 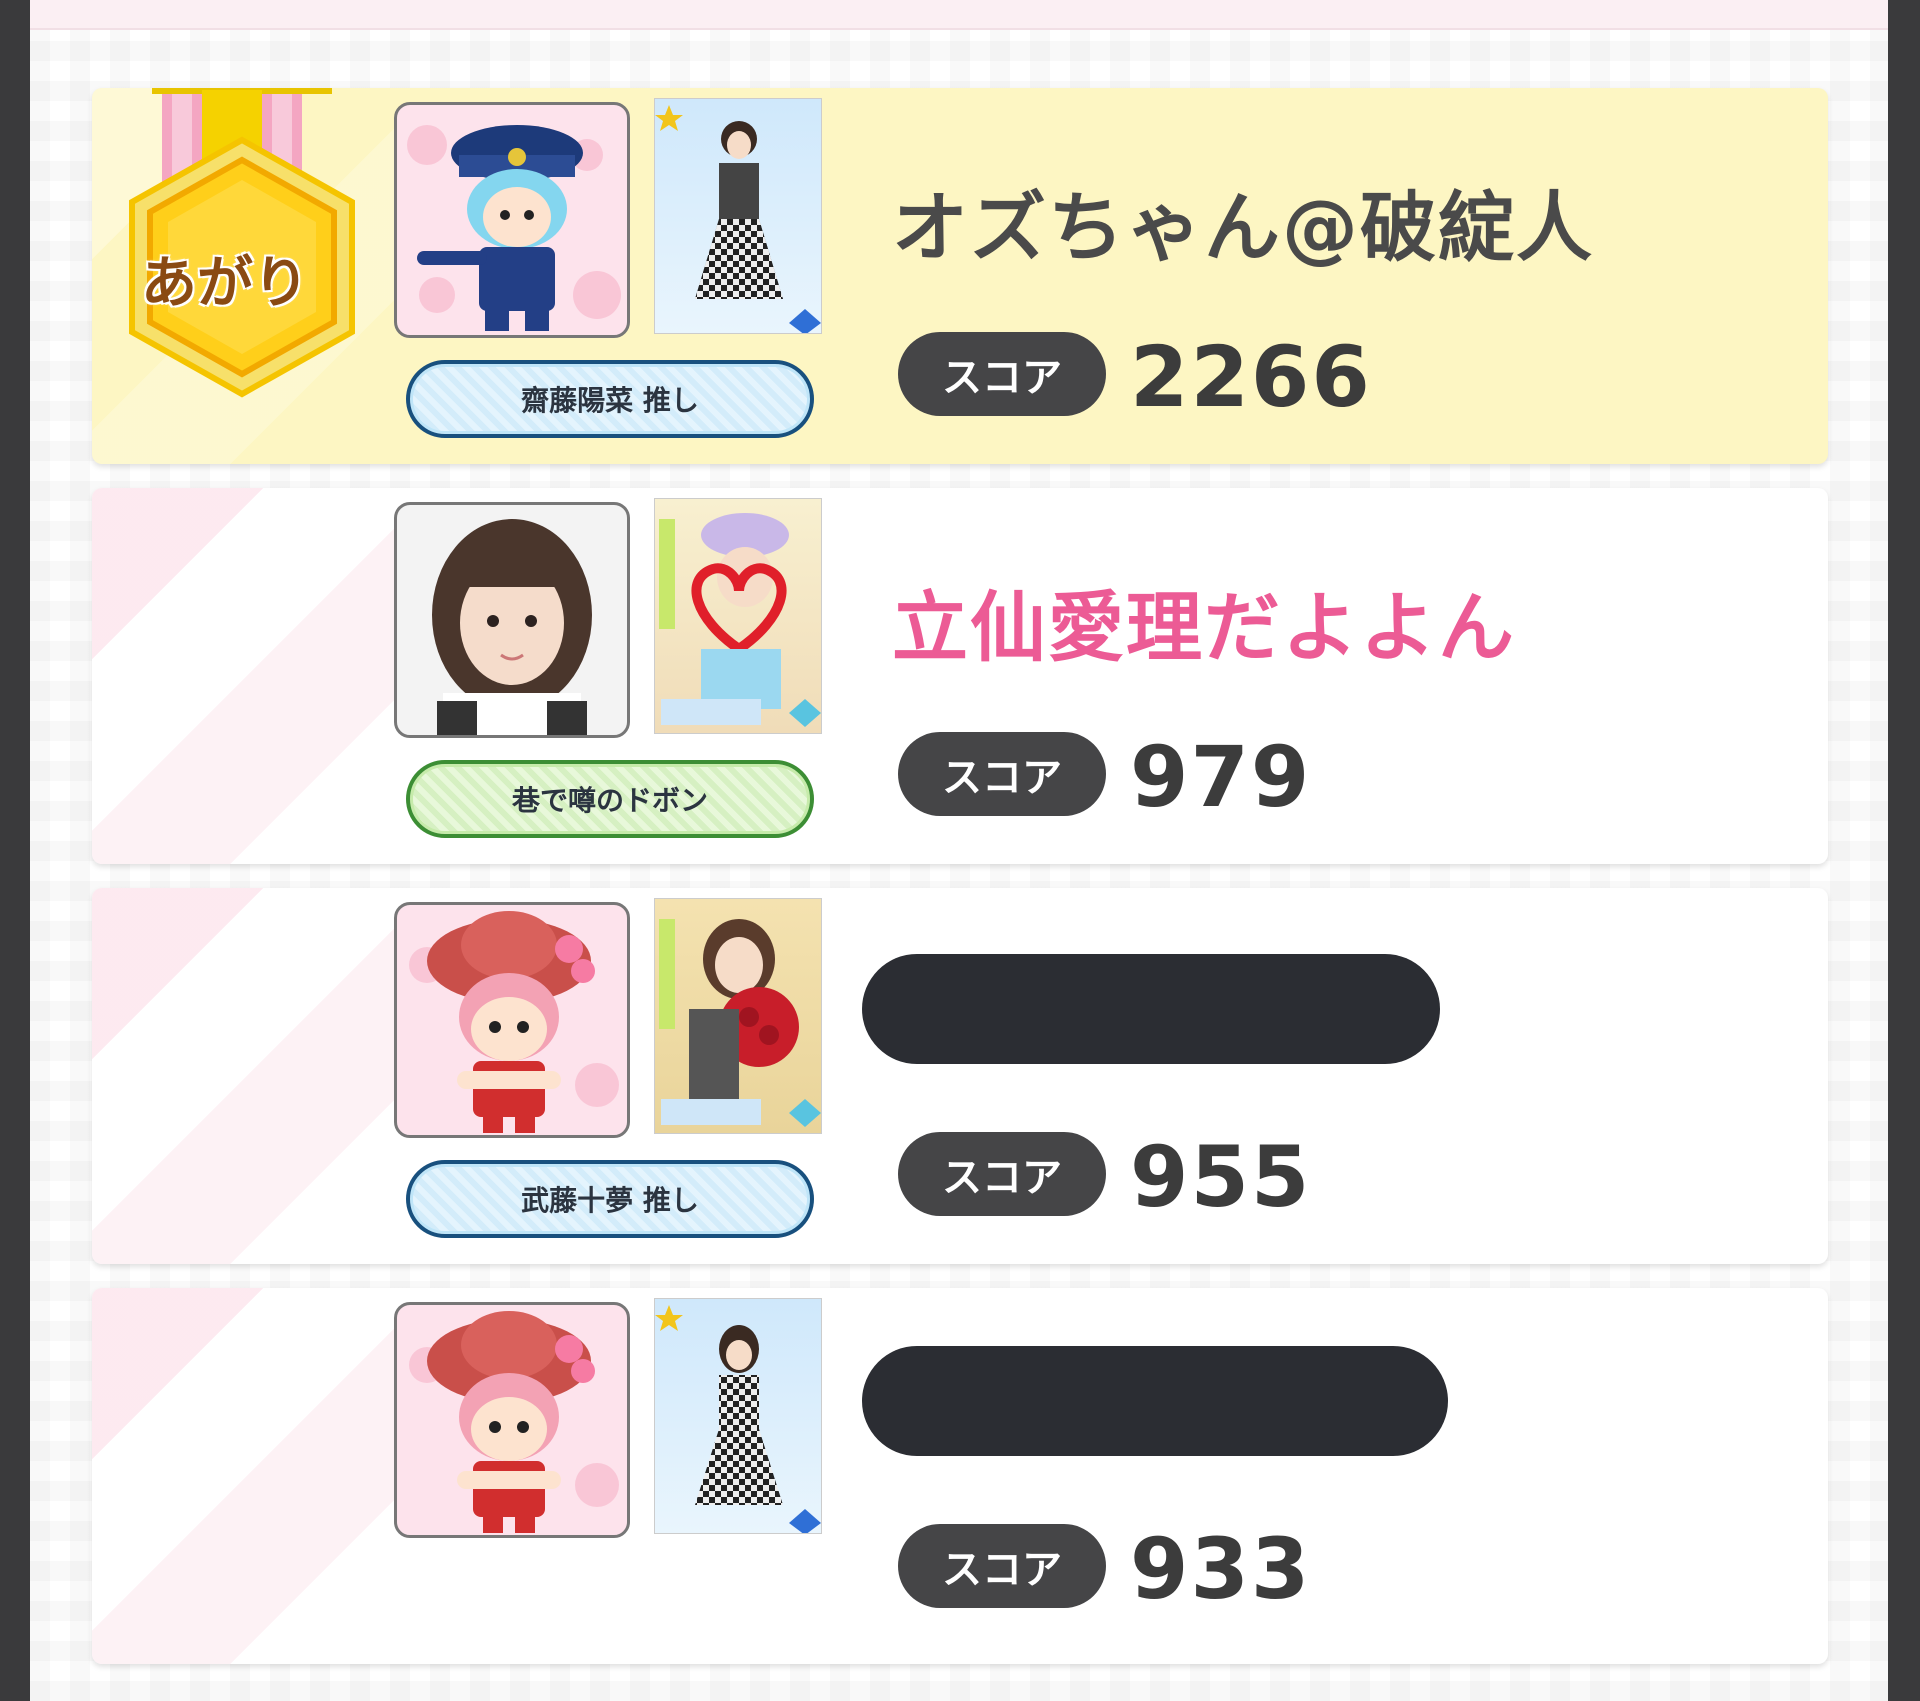 What do you see at coordinates (514, 228) in the screenshot?
I see `blue-character-icon` at bounding box center [514, 228].